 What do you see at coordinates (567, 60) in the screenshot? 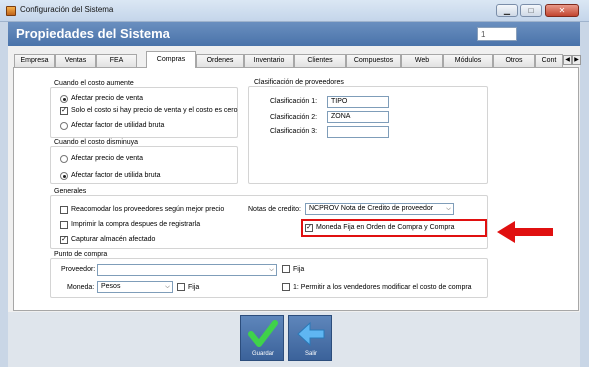
I see `tab-scroll-left-icon: ◀` at bounding box center [567, 60].